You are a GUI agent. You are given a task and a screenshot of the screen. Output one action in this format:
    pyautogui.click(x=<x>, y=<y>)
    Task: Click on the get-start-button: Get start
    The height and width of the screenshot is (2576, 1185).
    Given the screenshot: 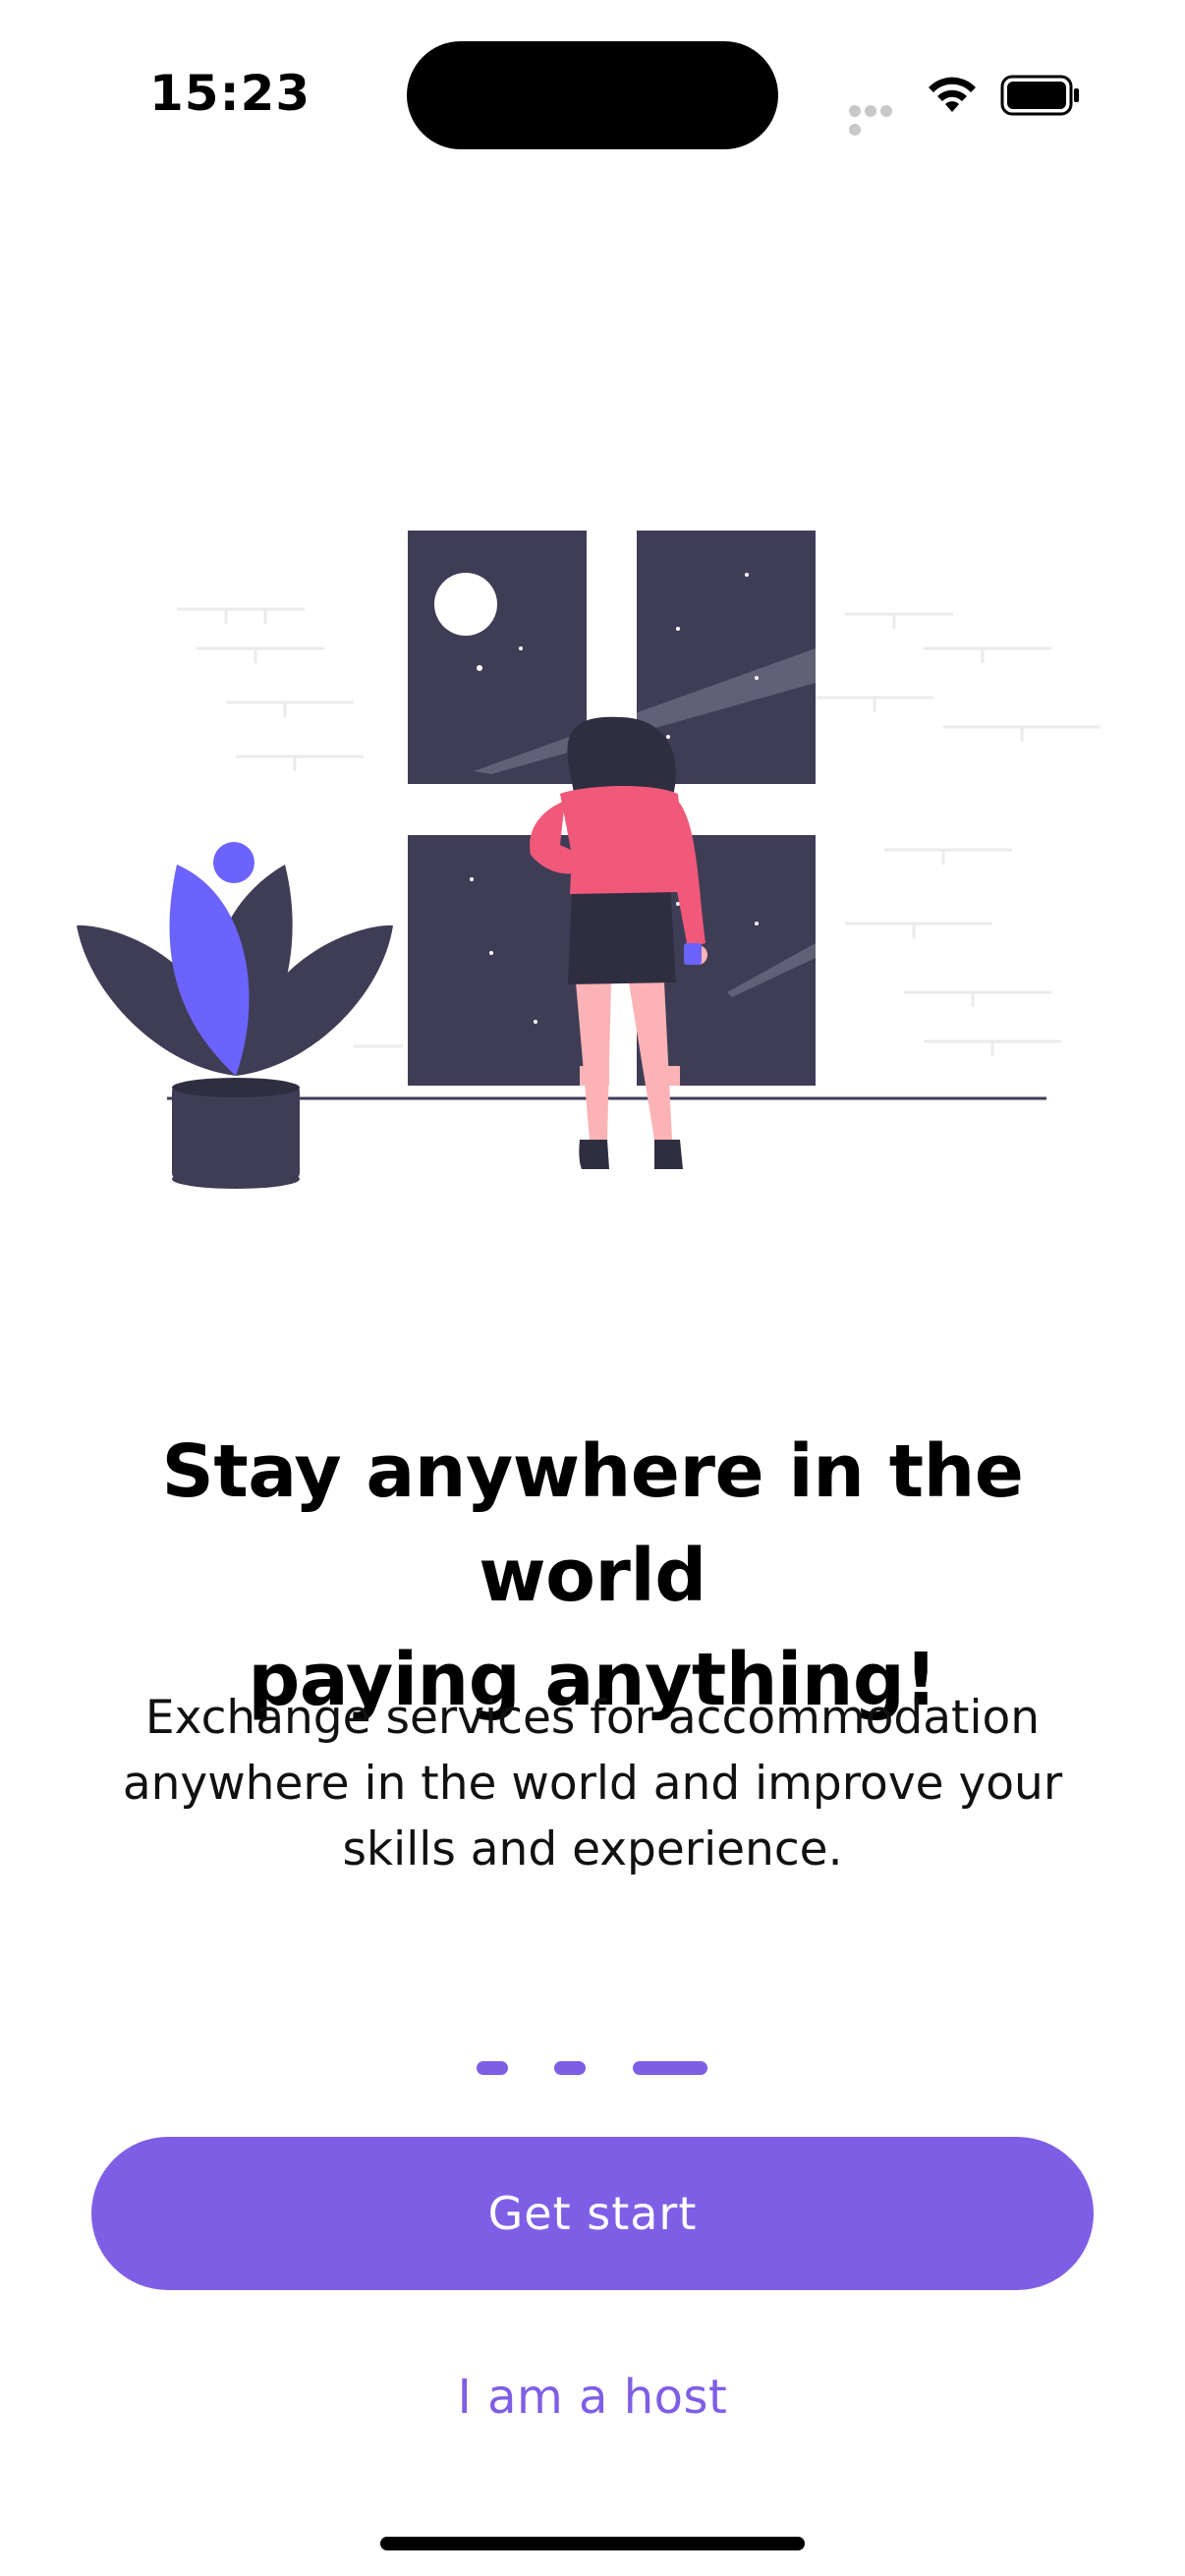 What is the action you would take?
    pyautogui.click(x=592, y=2213)
    